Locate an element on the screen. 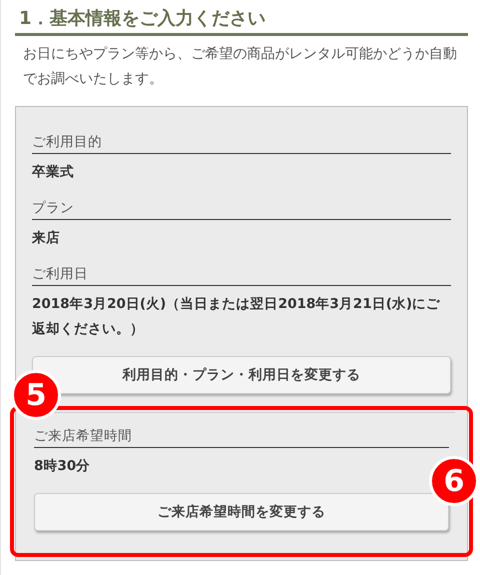 This screenshot has width=480, height=575. field-value: 卒業式 is located at coordinates (53, 172).